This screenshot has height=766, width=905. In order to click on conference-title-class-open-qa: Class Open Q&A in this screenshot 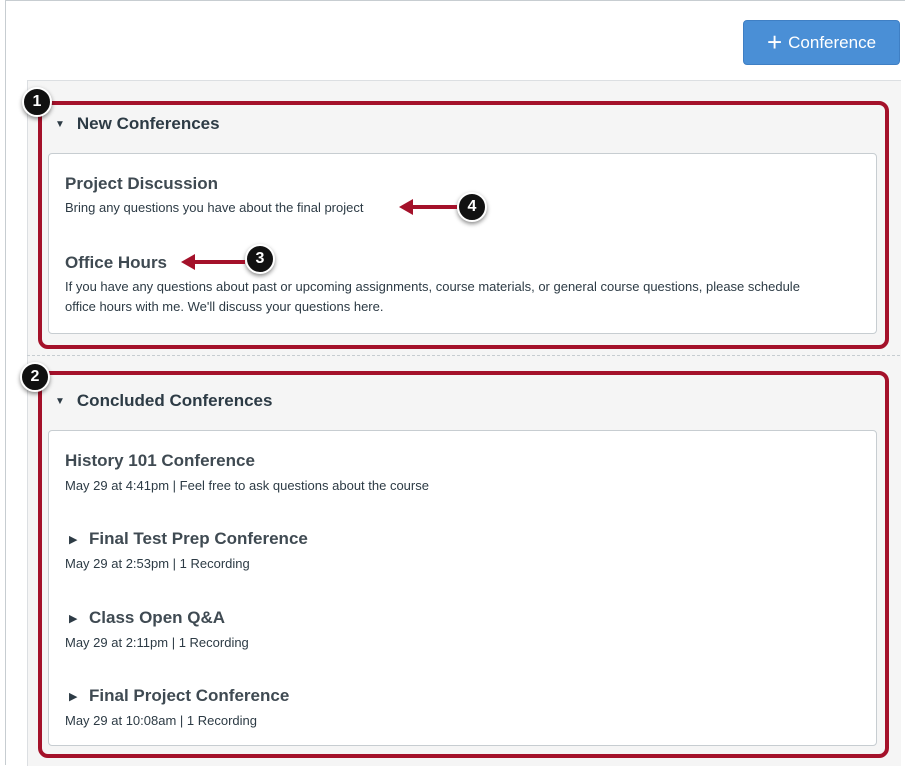, I will do `click(157, 618)`.